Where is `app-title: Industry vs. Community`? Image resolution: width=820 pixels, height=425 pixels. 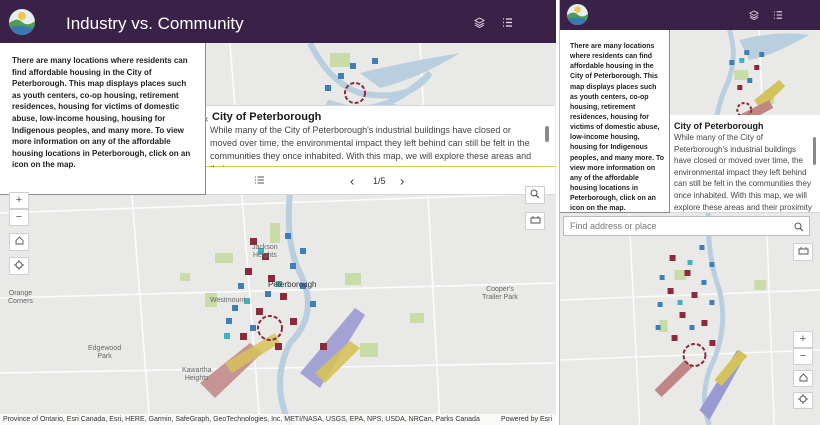
app-title: Industry vs. Community is located at coordinates (155, 23).